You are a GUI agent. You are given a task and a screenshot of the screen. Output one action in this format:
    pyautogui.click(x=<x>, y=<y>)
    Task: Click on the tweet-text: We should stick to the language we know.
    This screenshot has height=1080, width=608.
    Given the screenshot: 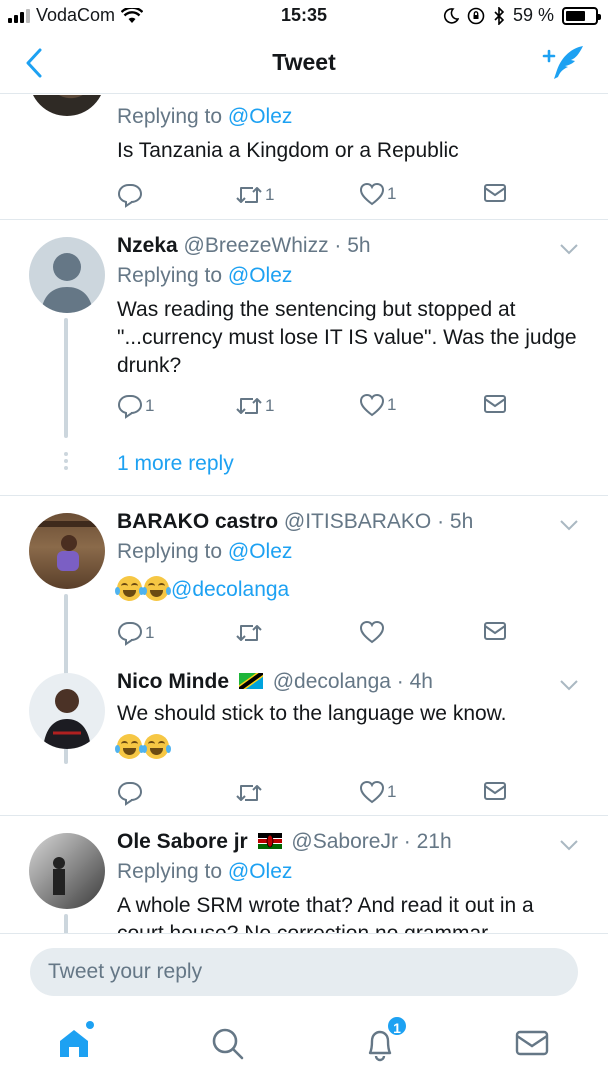 What is the action you would take?
    pyautogui.click(x=312, y=713)
    